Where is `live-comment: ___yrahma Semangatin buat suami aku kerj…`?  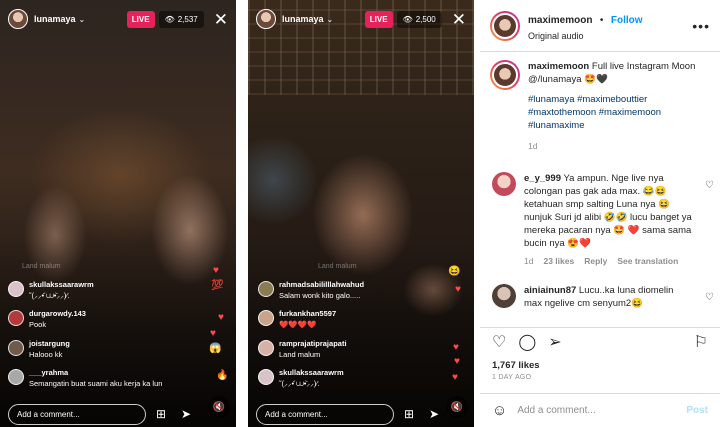 live-comment: ___yrahma Semangatin buat suami aku kerj… is located at coordinates (85, 378).